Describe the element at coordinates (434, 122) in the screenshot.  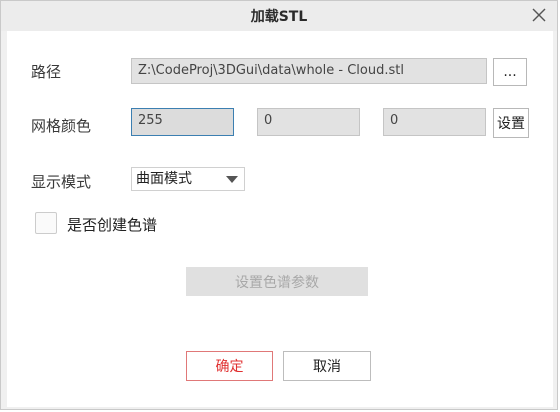
I see `color-b-input: 0` at that location.